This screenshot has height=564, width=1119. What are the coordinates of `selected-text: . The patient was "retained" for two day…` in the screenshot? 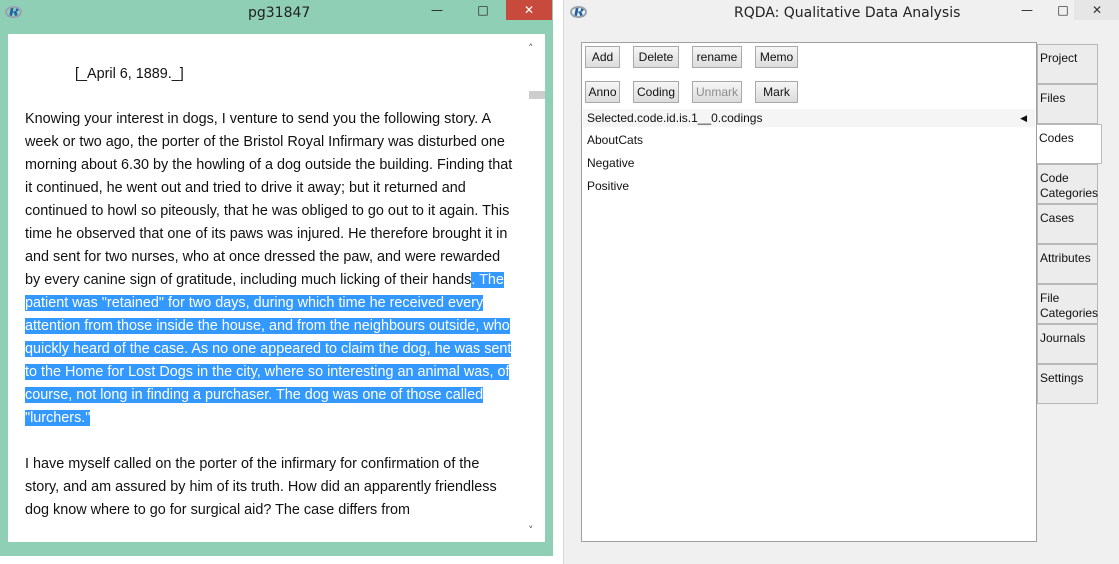 It's located at (268, 349).